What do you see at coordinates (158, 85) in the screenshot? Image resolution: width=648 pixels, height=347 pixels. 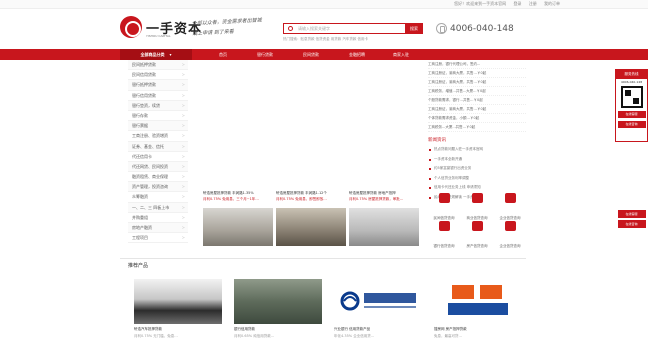 I see `sidebar-item: 银行抵押贷款` at bounding box center [158, 85].